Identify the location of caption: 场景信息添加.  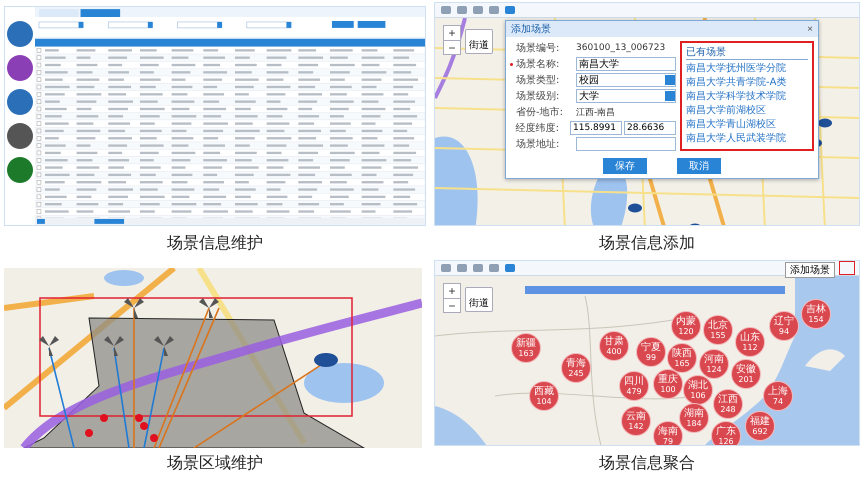
(647, 243).